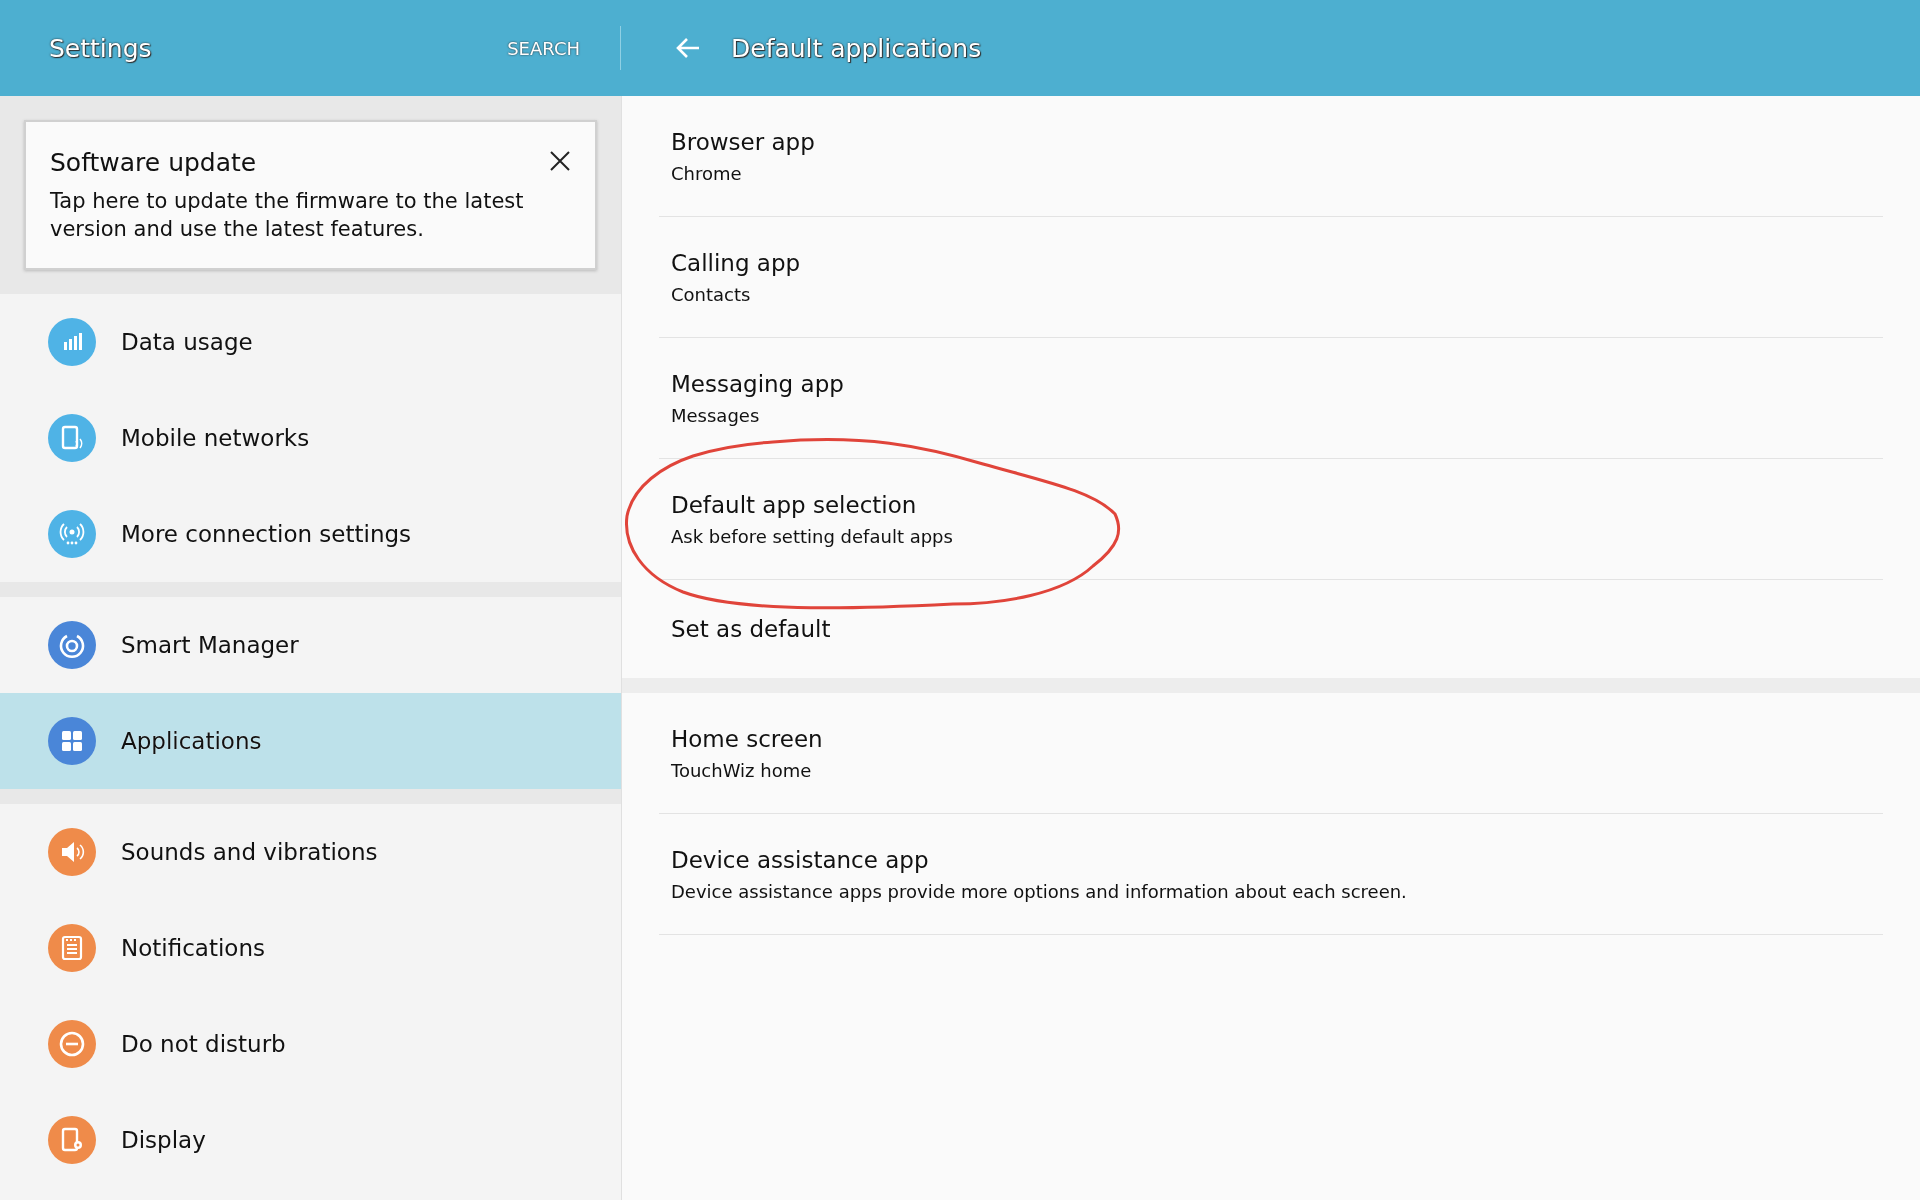 Image resolution: width=1920 pixels, height=1200 pixels. Describe the element at coordinates (707, 173) in the screenshot. I see `setting-value: Chrome` at that location.